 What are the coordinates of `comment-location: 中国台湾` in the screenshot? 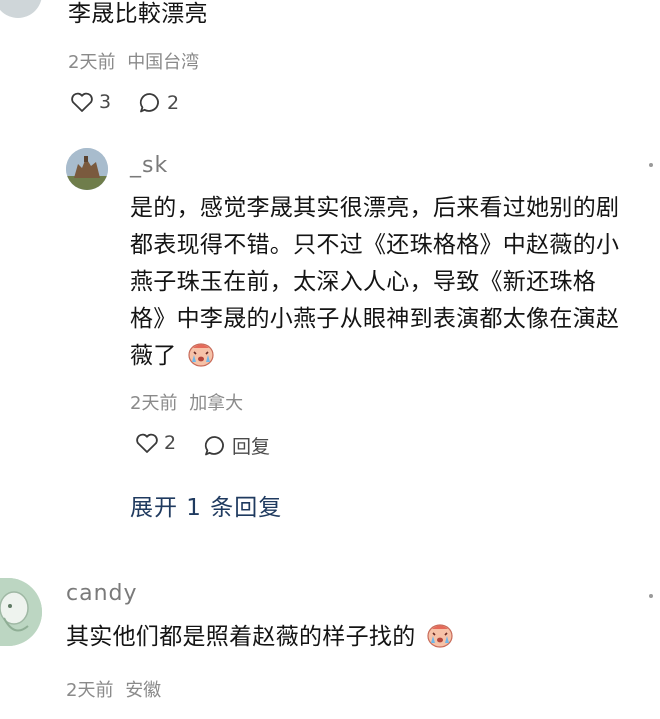 It's located at (163, 62).